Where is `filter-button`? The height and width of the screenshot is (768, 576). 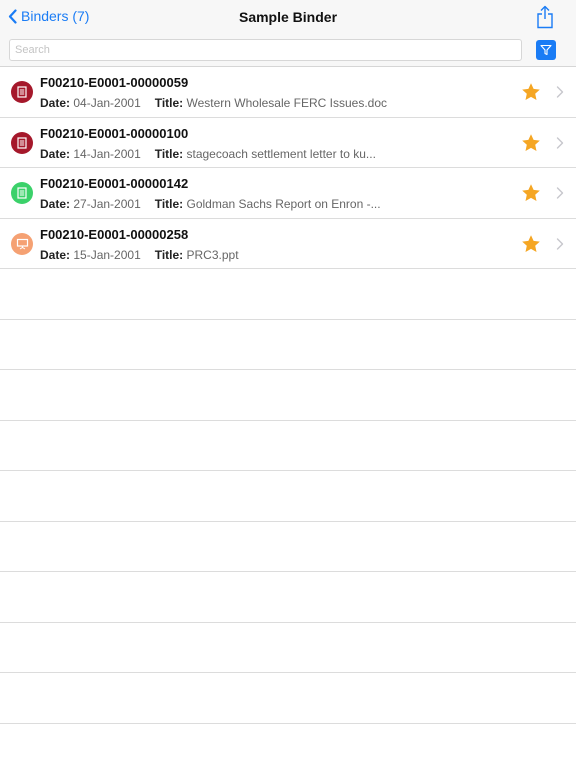
filter-button is located at coordinates (546, 50).